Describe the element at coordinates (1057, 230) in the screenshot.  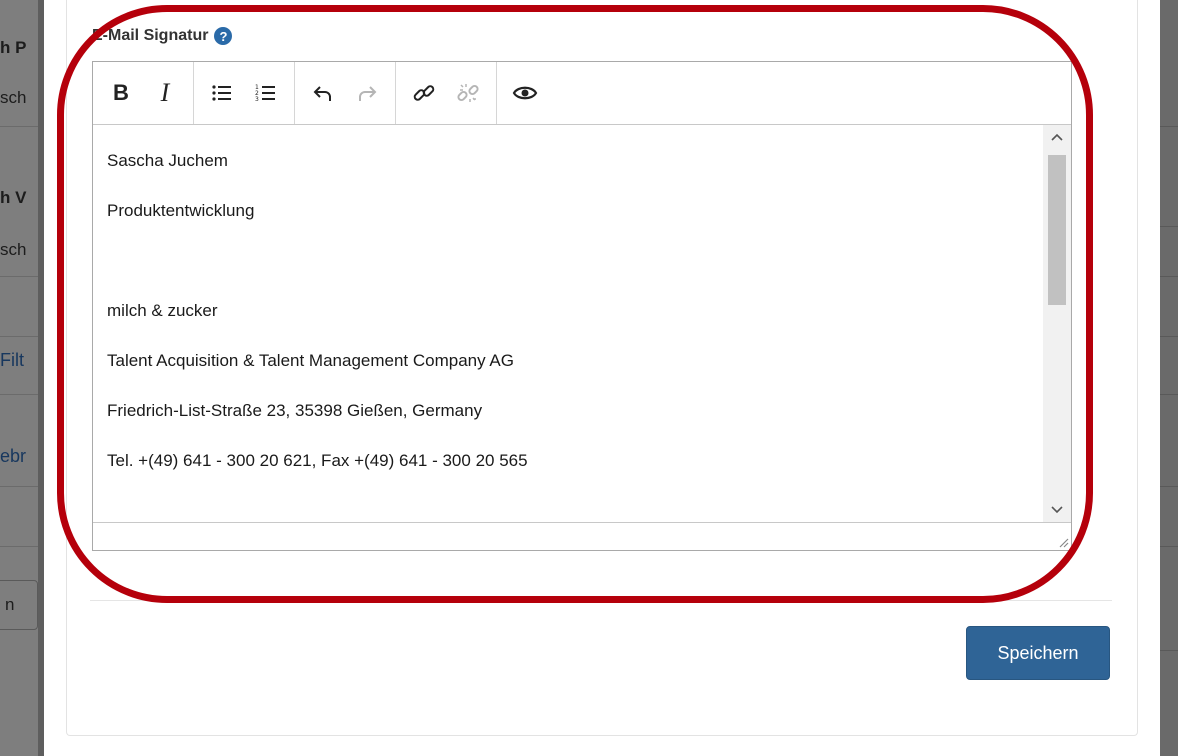
I see `scroll-thumb` at that location.